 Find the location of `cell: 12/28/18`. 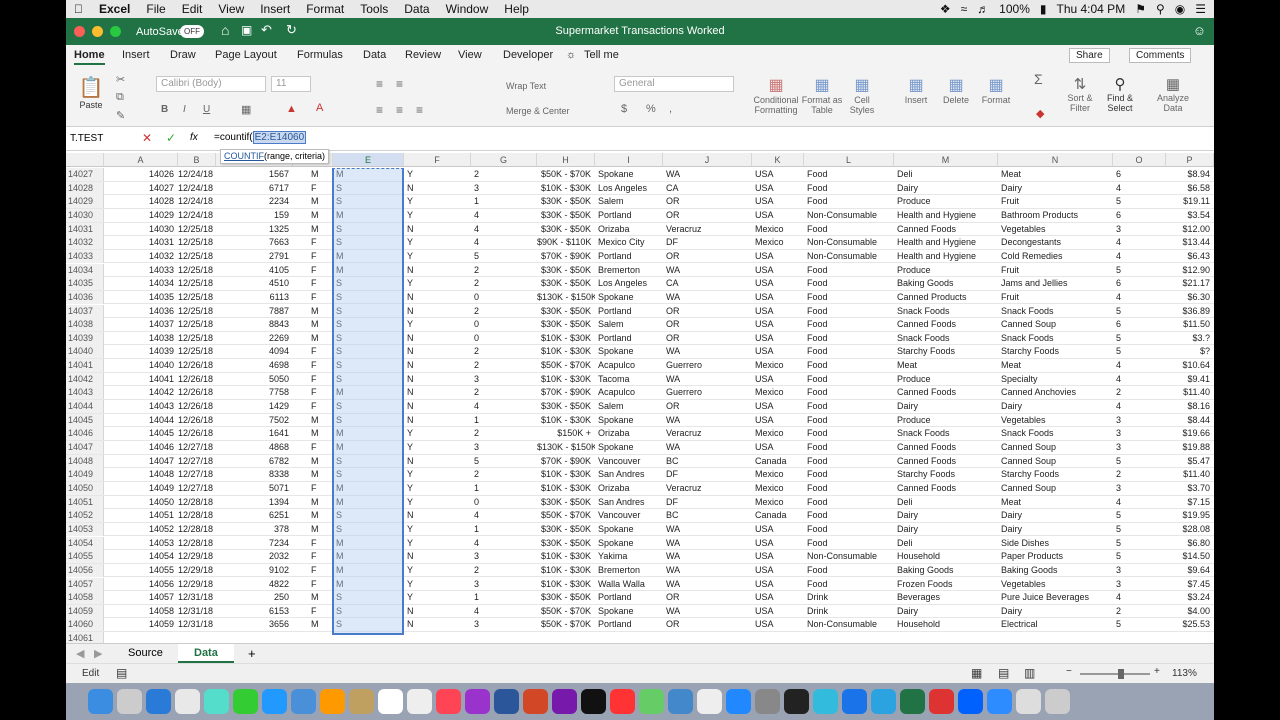

cell: 12/28/18 is located at coordinates (197, 502).